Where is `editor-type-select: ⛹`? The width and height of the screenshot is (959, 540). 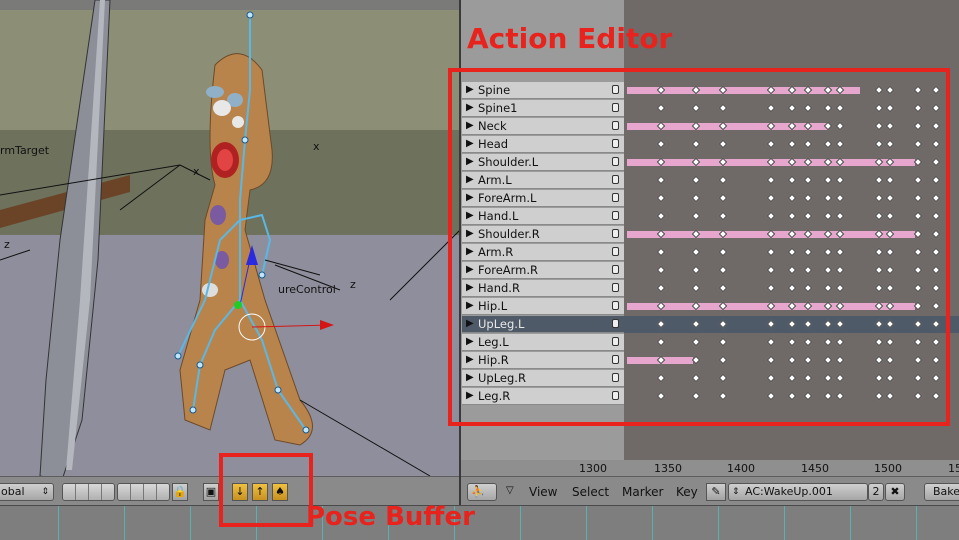 editor-type-select: ⛹ is located at coordinates (482, 492).